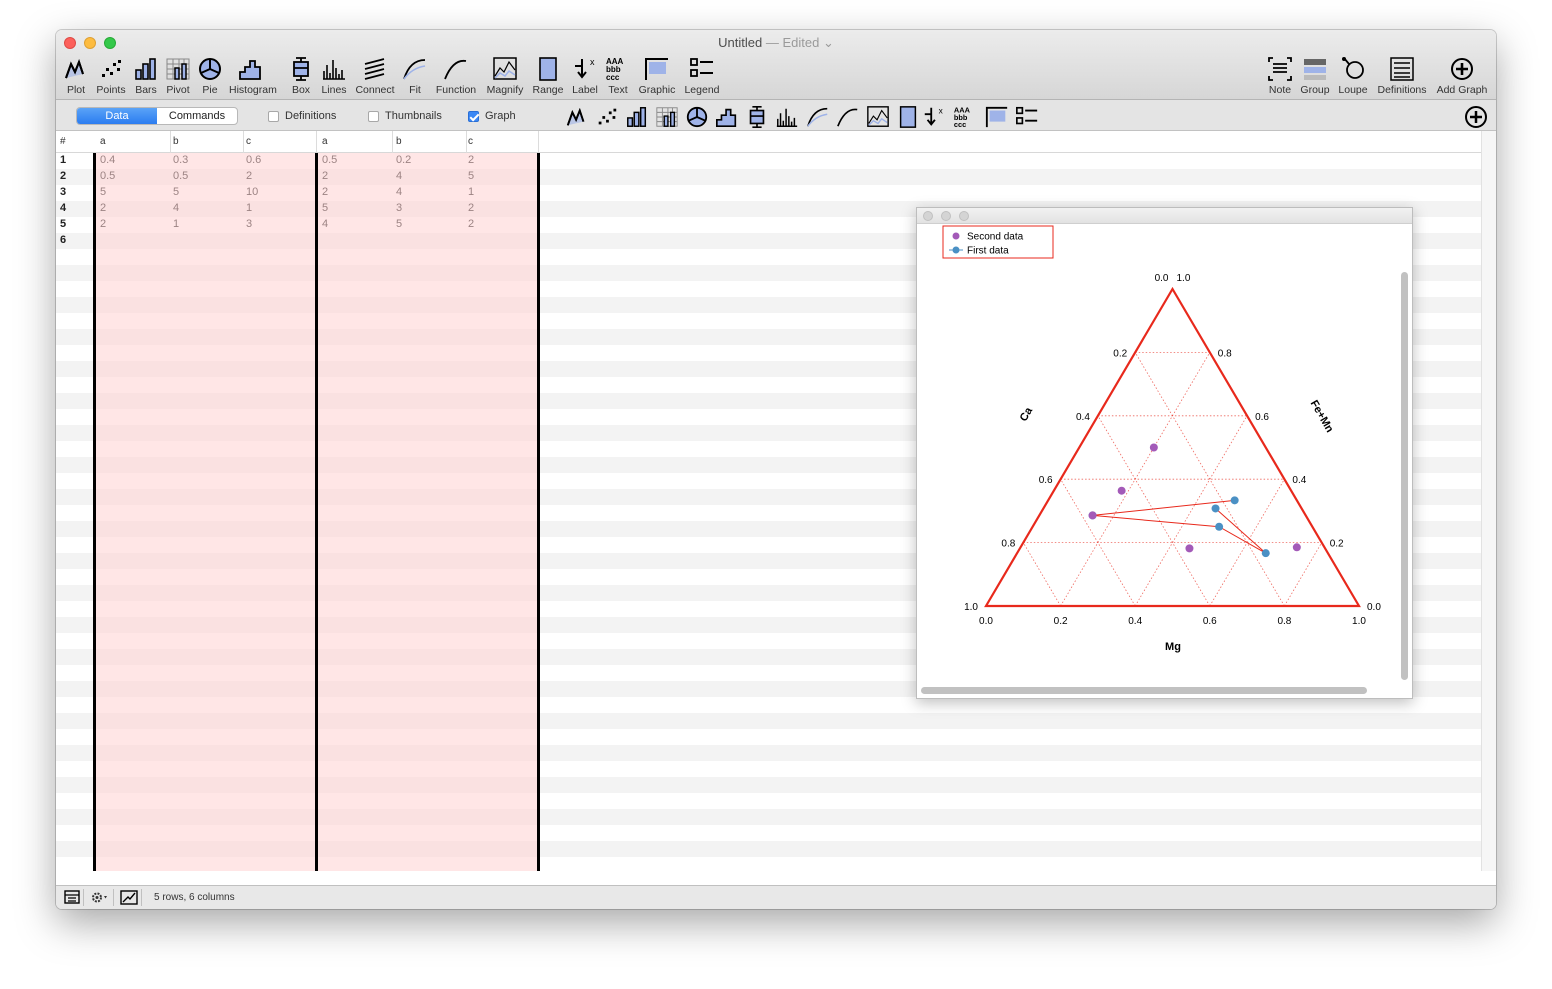 The width and height of the screenshot is (1552, 989). What do you see at coordinates (577, 117) in the screenshot?
I see `quick-plot-icon` at bounding box center [577, 117].